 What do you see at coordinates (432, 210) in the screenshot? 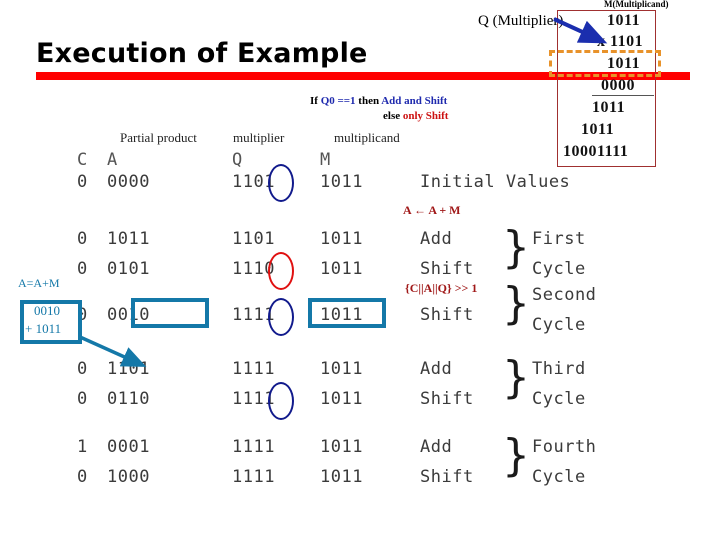
I see `annotation-a-gets-a-plus-m: A ← A + M` at bounding box center [432, 210].